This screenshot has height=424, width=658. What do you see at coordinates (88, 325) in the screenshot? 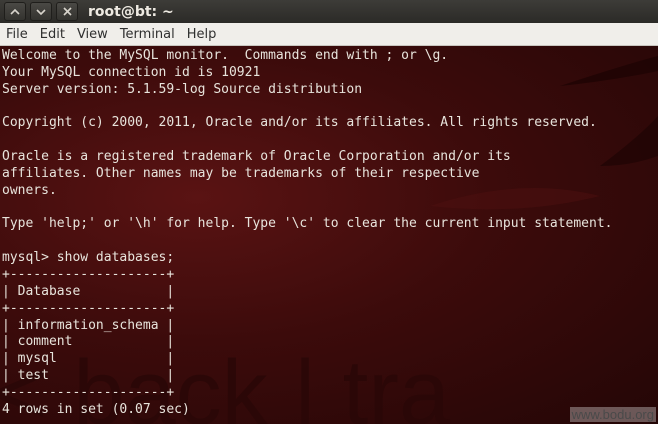
I see `table-row: | information_schema |` at bounding box center [88, 325].